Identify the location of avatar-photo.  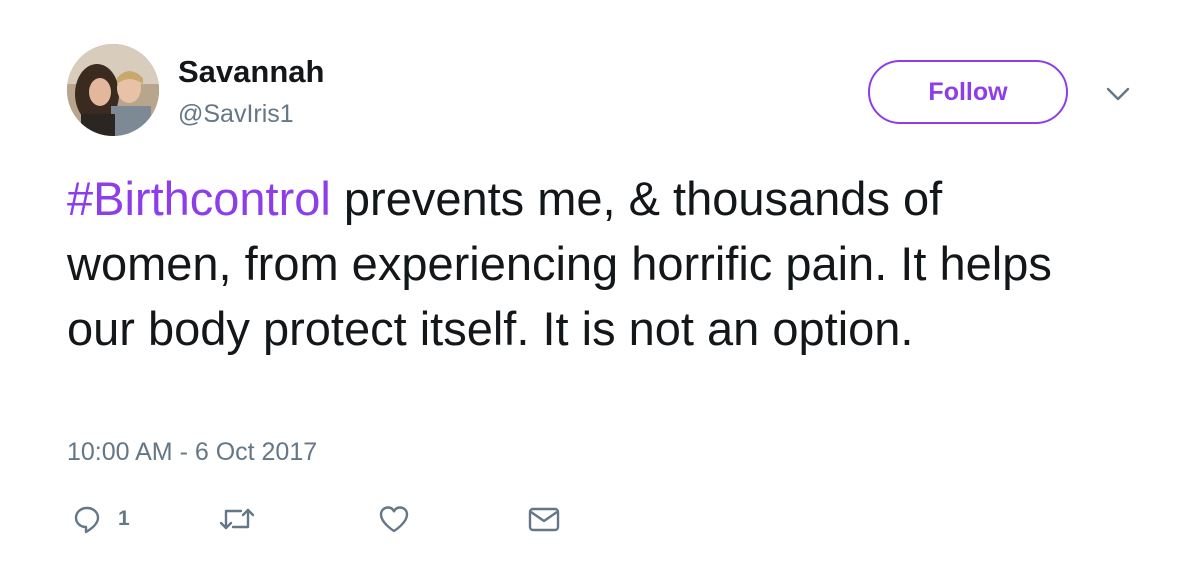
(113, 90).